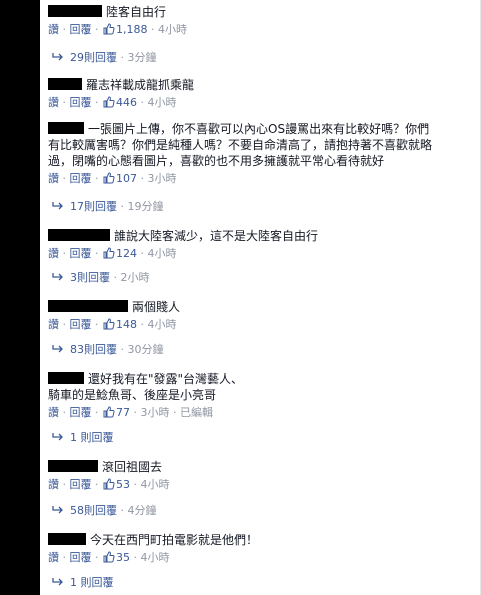 The width and height of the screenshot is (481, 595). Describe the element at coordinates (262, 12) in the screenshot. I see `comment-body: 陸客自由行` at that location.